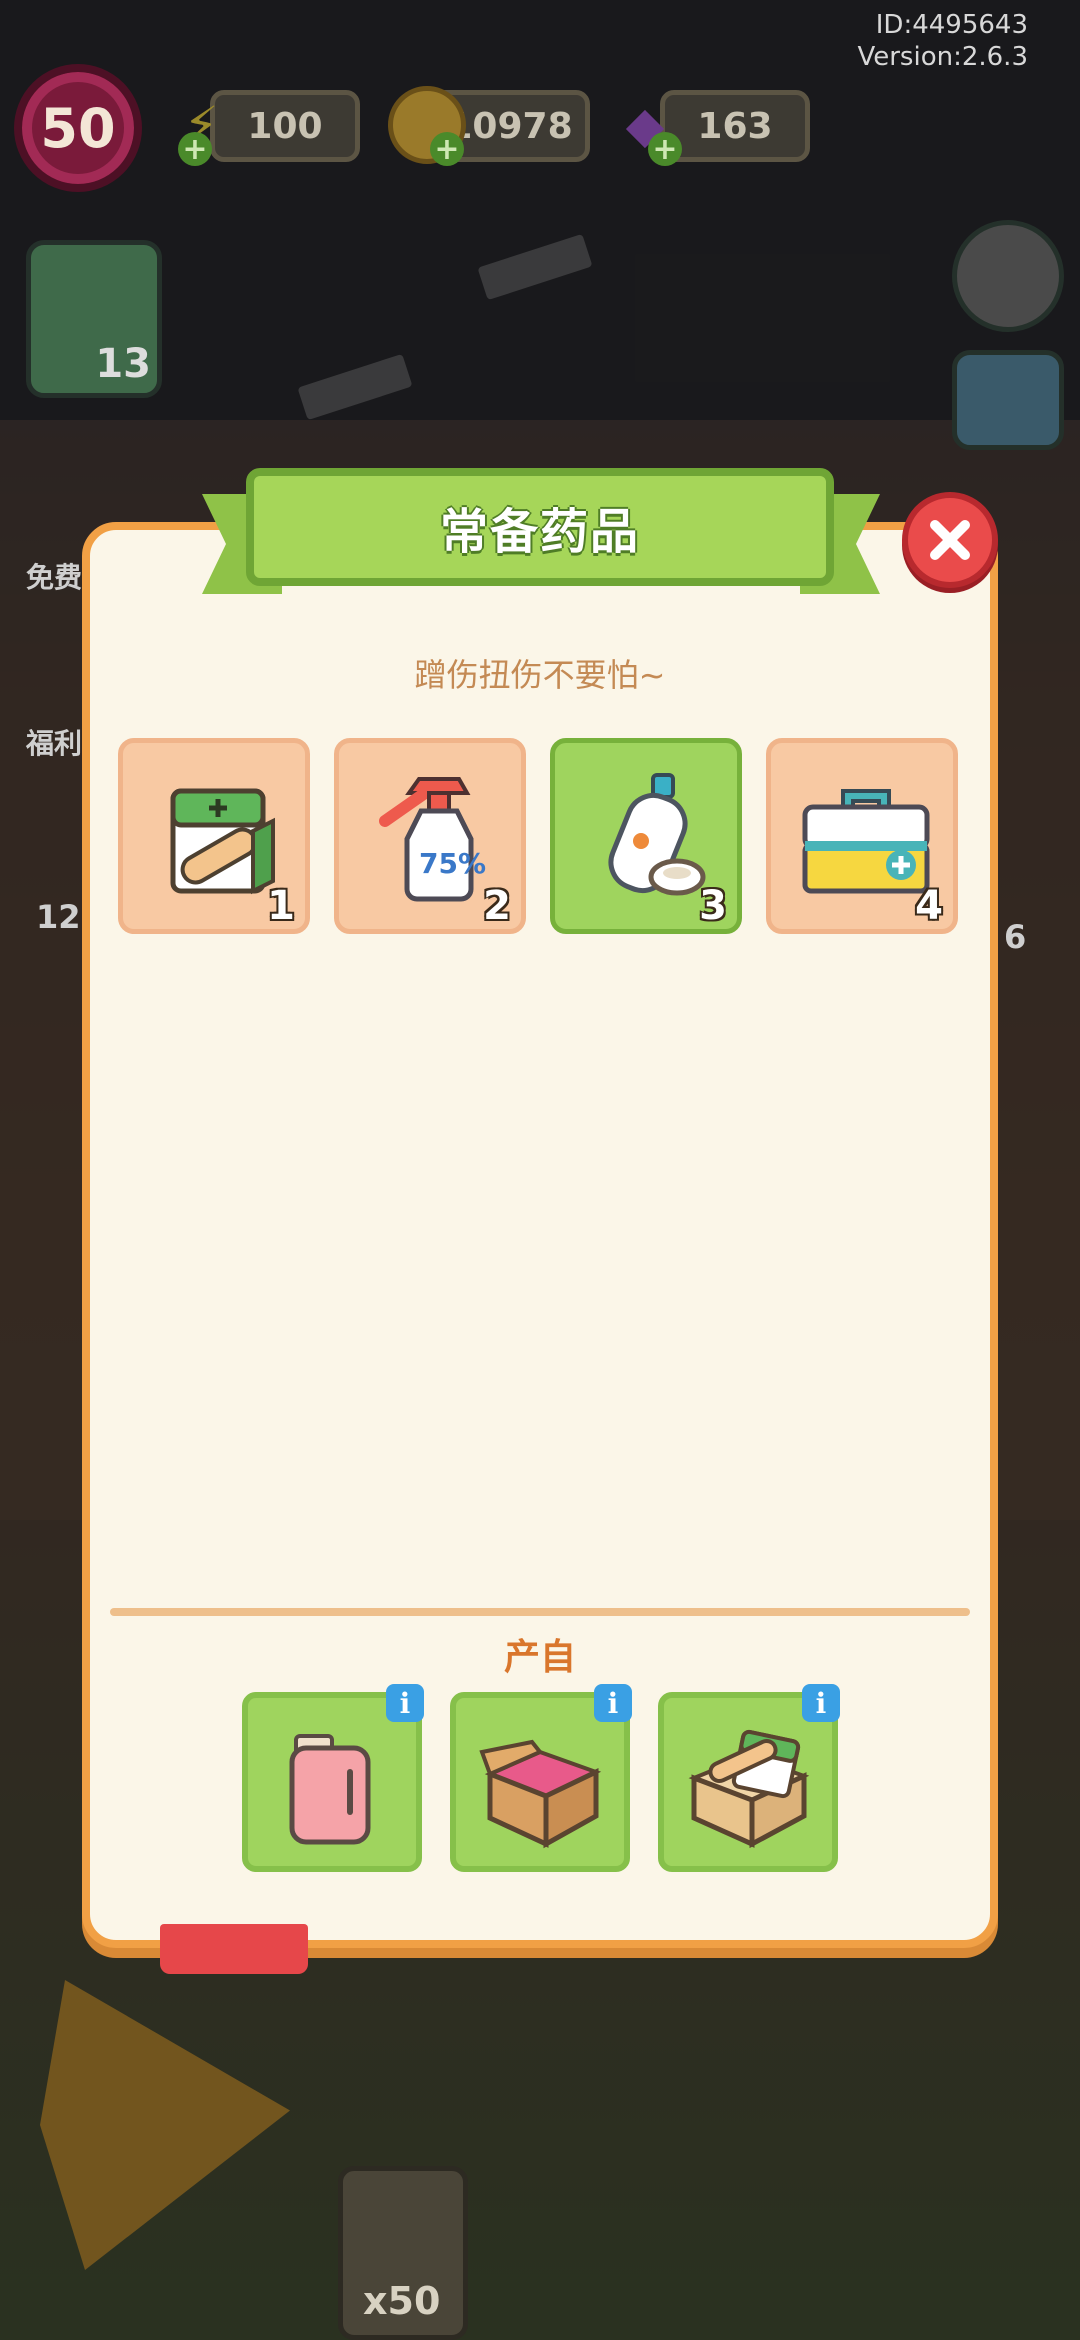 This screenshot has height=2340, width=1080. I want to click on mini-fridge-icon, so click(330, 1789).